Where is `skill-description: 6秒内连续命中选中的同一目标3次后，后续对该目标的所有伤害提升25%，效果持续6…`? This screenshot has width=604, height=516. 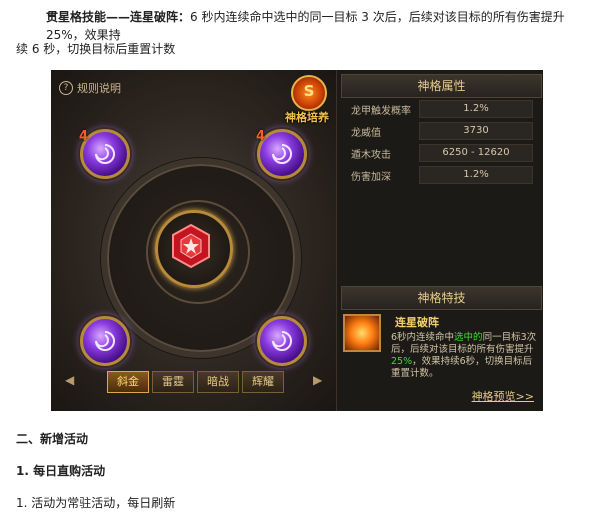 skill-description: 6秒内连续命中选中的同一目标3次后，后续对该目标的所有伤害提升25%，效果持续6… is located at coordinates (466, 356).